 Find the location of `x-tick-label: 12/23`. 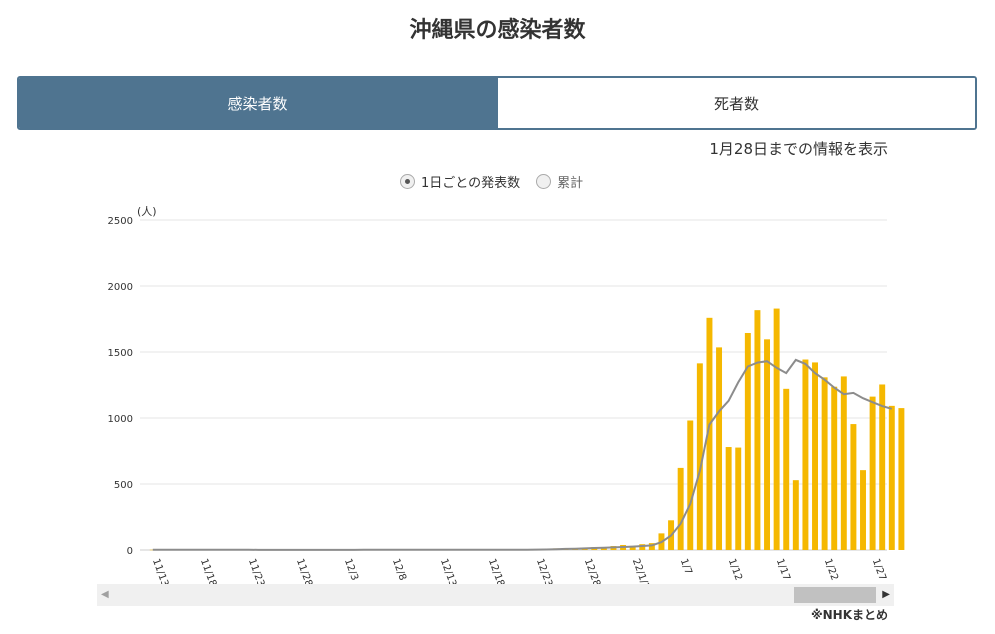

x-tick-label: 12/23 is located at coordinates (544, 571).